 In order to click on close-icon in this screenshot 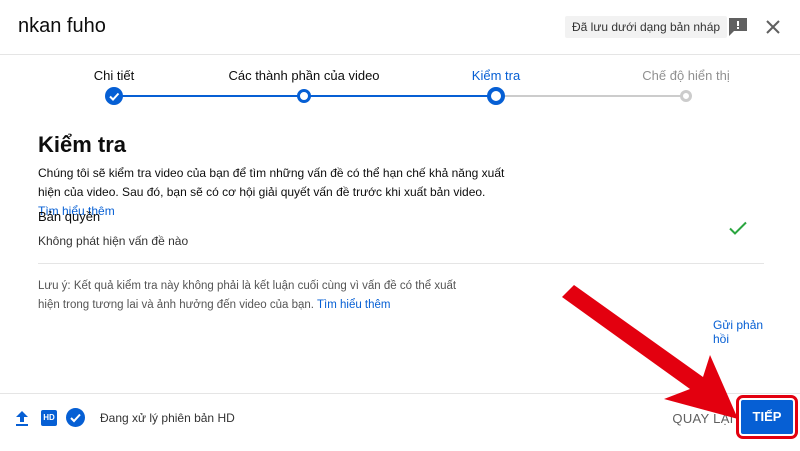, I will do `click(773, 27)`.